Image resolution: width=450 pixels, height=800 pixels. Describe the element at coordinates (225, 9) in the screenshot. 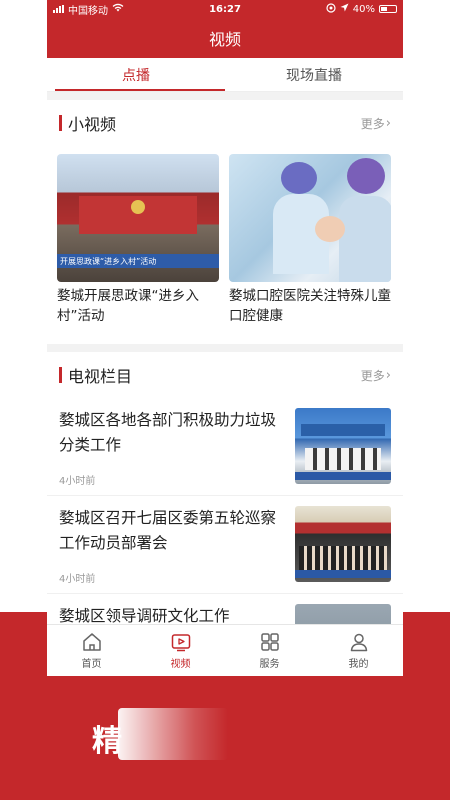

I see `status-bar: 中国移动 16:27 40%` at that location.